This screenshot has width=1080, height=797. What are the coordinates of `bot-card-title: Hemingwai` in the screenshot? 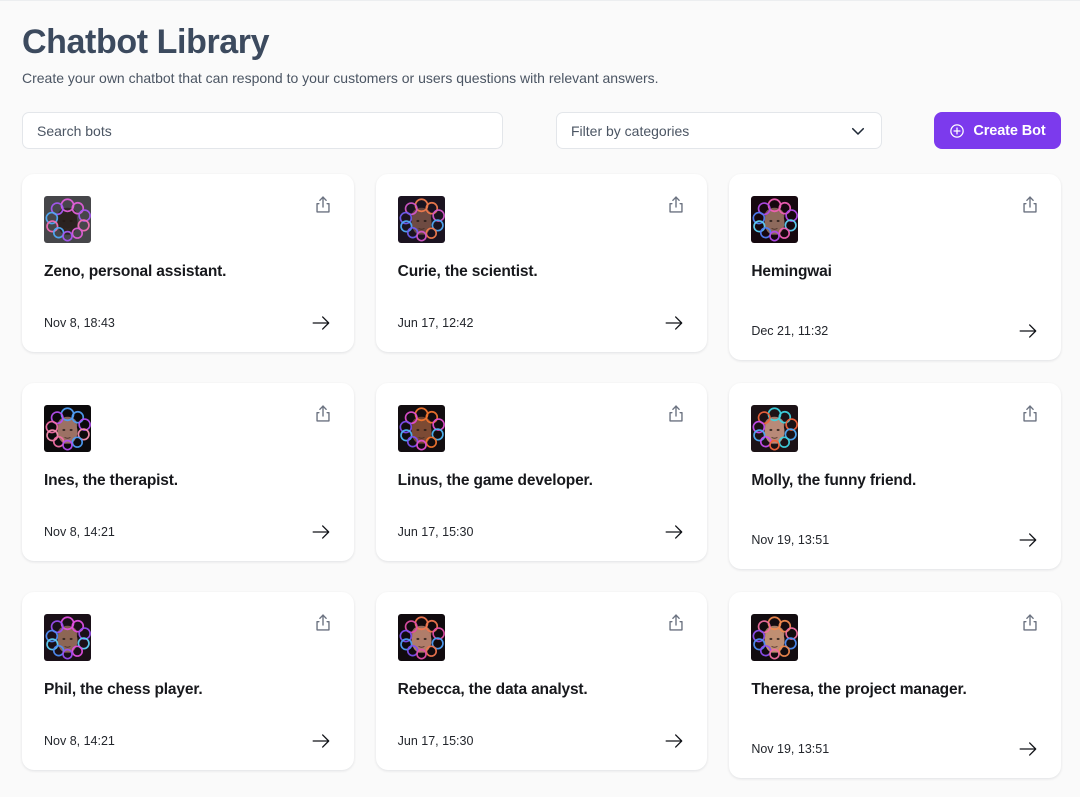 It's located at (791, 271).